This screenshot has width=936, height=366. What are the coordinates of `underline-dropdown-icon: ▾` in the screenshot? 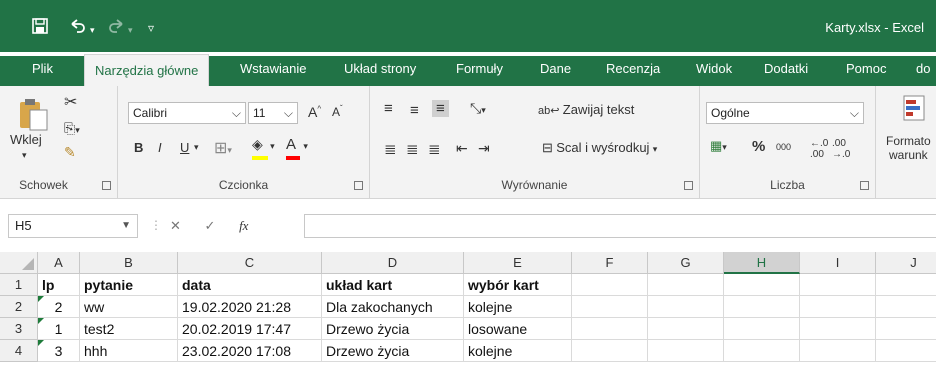 It's located at (196, 147).